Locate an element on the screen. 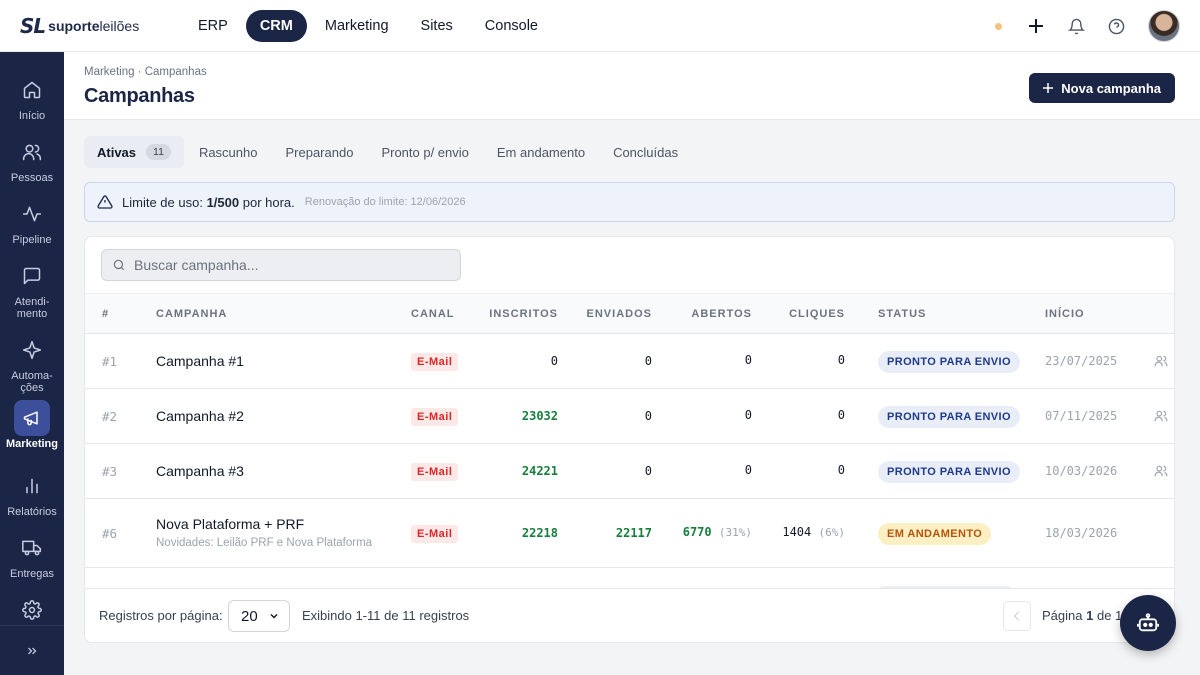 The image size is (1200, 675). subscribers-count: 24221 is located at coordinates (539, 470).